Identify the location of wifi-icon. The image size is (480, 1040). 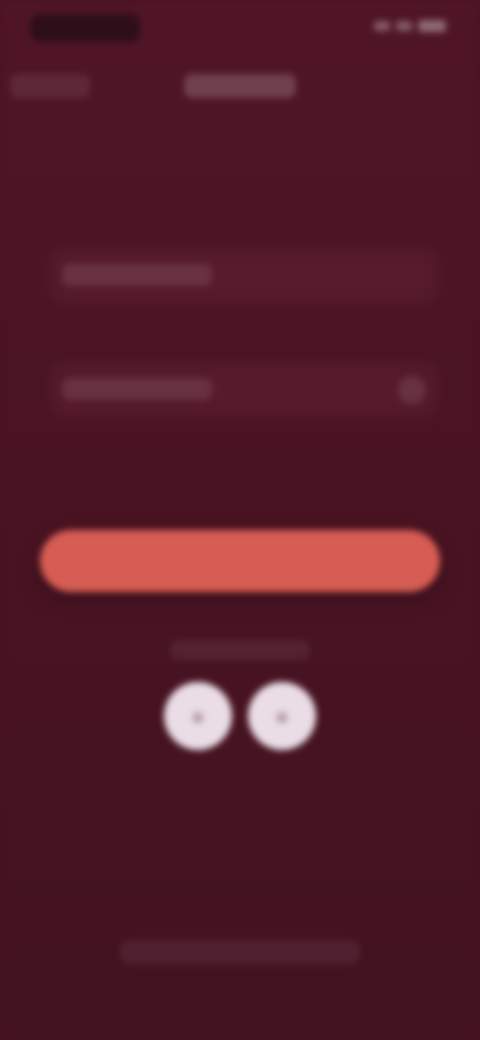
(404, 26).